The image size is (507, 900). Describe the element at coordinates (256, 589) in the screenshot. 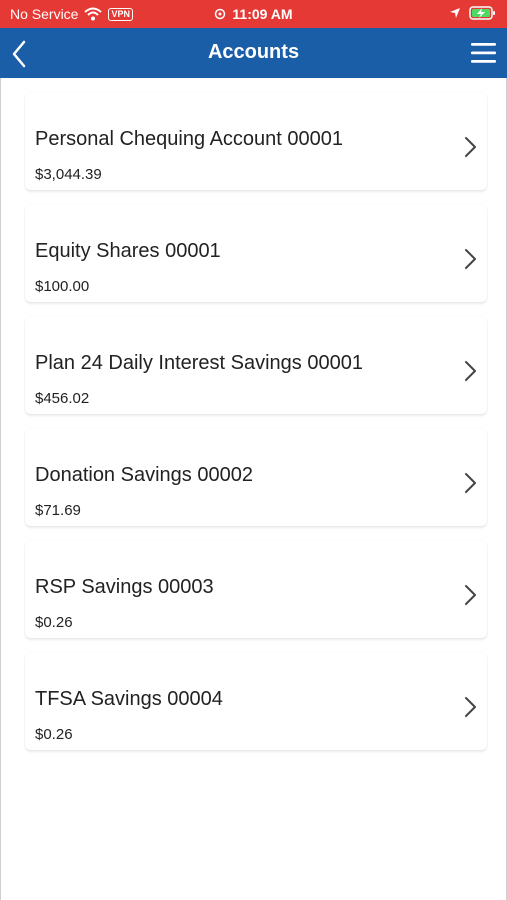

I see `account-item: RSP Savings 00003 $0.26` at that location.